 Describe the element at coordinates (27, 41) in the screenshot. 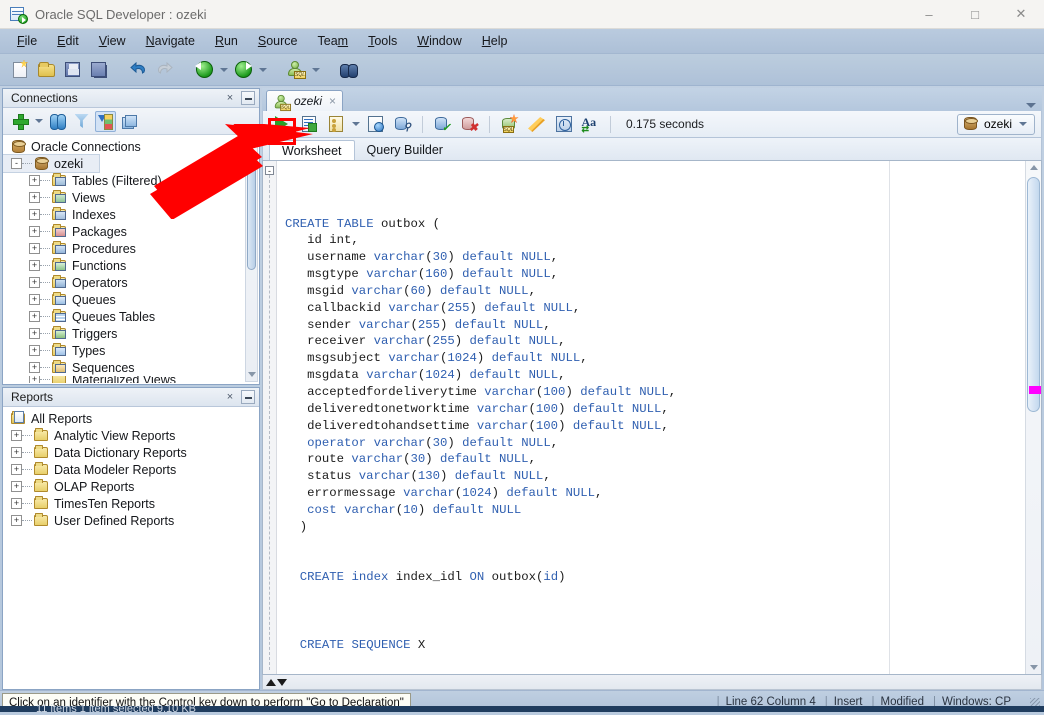

I see `menu-file: File` at that location.